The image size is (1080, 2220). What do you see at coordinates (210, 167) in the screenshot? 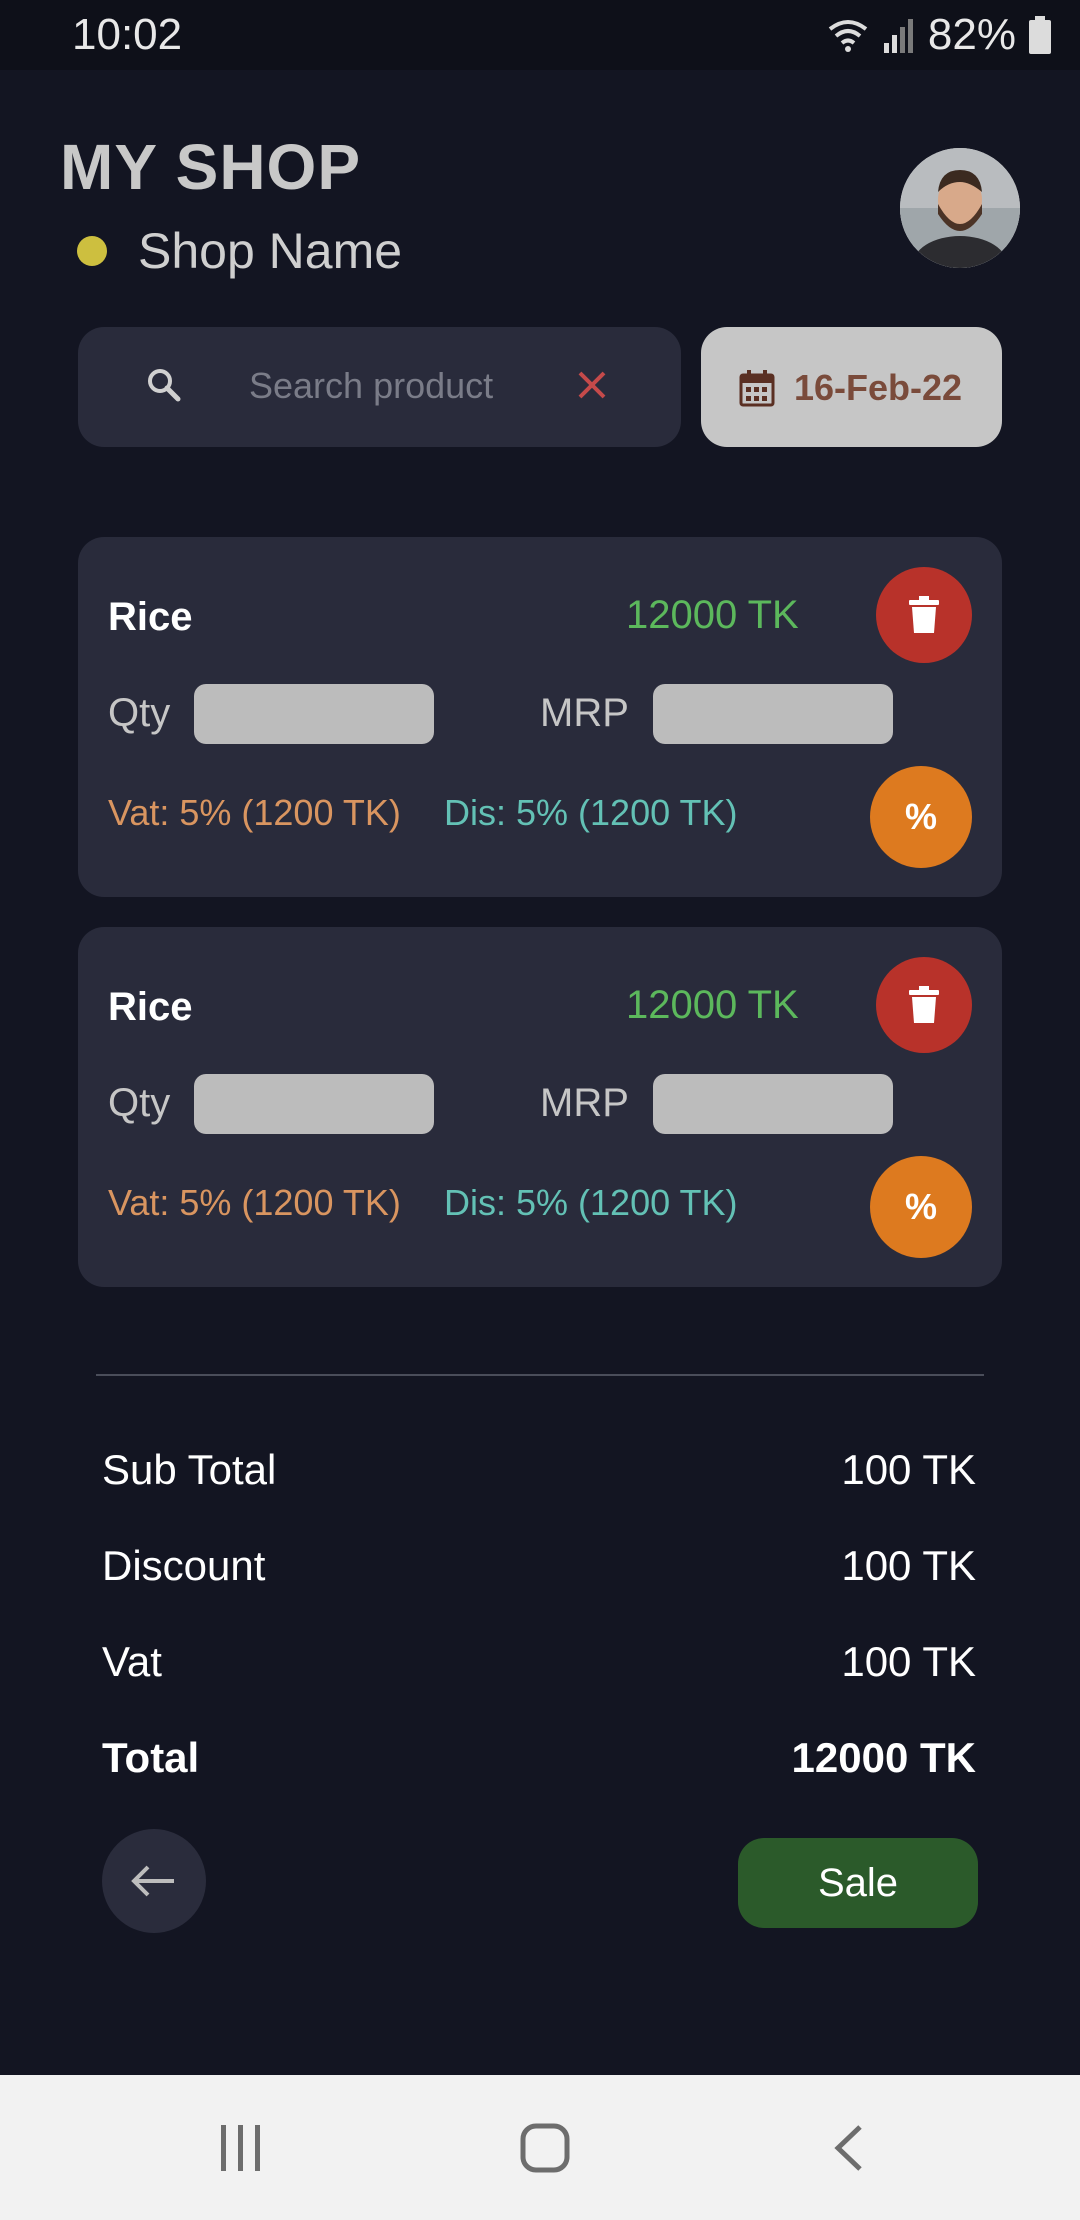
I see `page-title: MY SHOP` at bounding box center [210, 167].